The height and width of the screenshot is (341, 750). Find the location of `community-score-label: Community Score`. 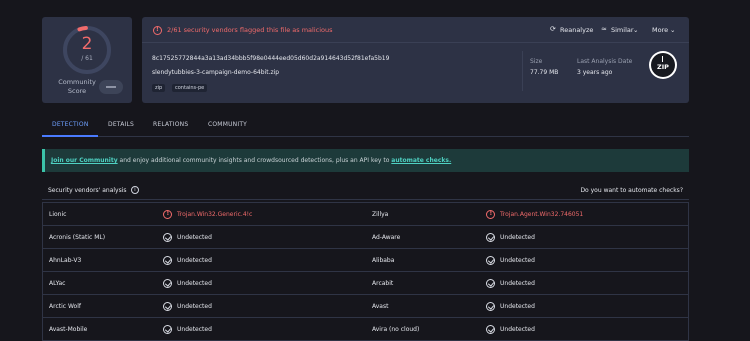

community-score-label: Community Score is located at coordinates (77, 86).